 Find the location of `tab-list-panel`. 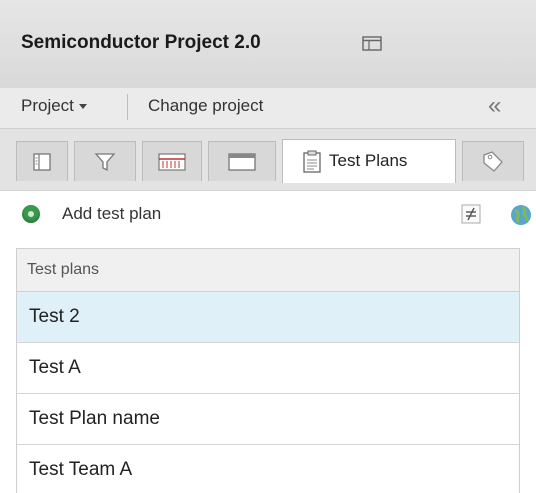

tab-list-panel is located at coordinates (42, 161).